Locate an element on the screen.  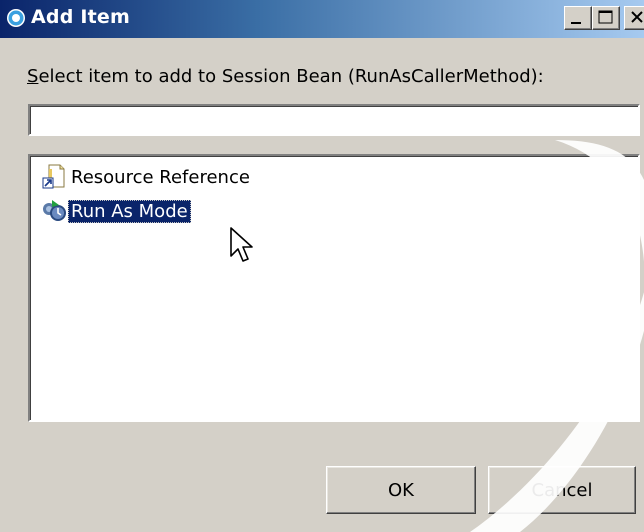
maximize-button is located at coordinates (606, 18).